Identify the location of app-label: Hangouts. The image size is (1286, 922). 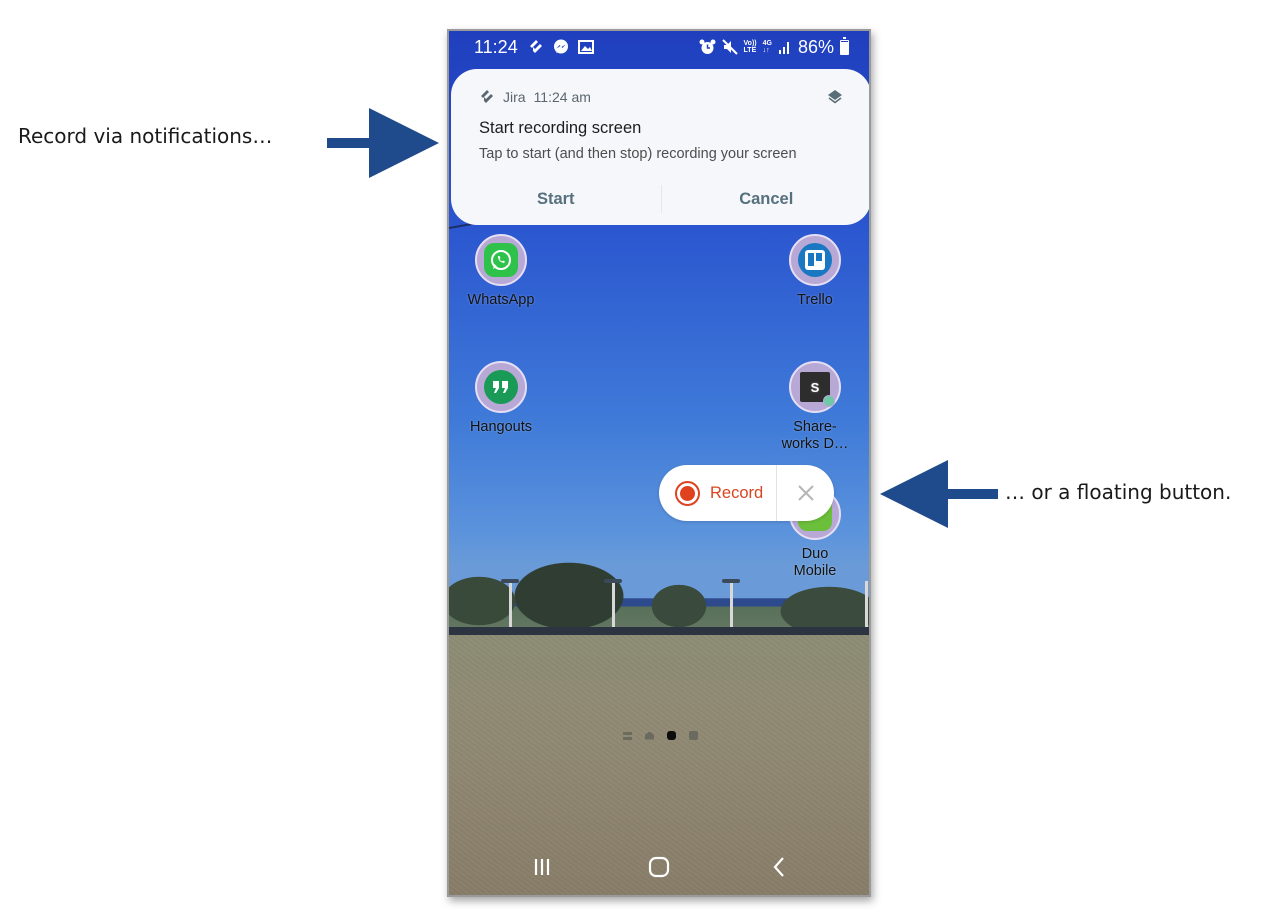
(501, 427).